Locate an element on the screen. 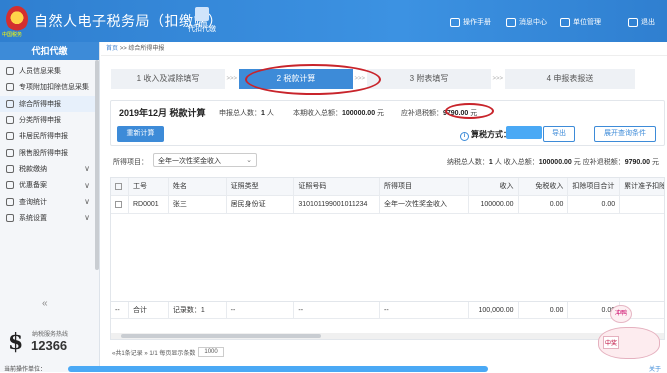 The width and height of the screenshot is (667, 373). filter-people-unit: 人 is located at coordinates (498, 162).